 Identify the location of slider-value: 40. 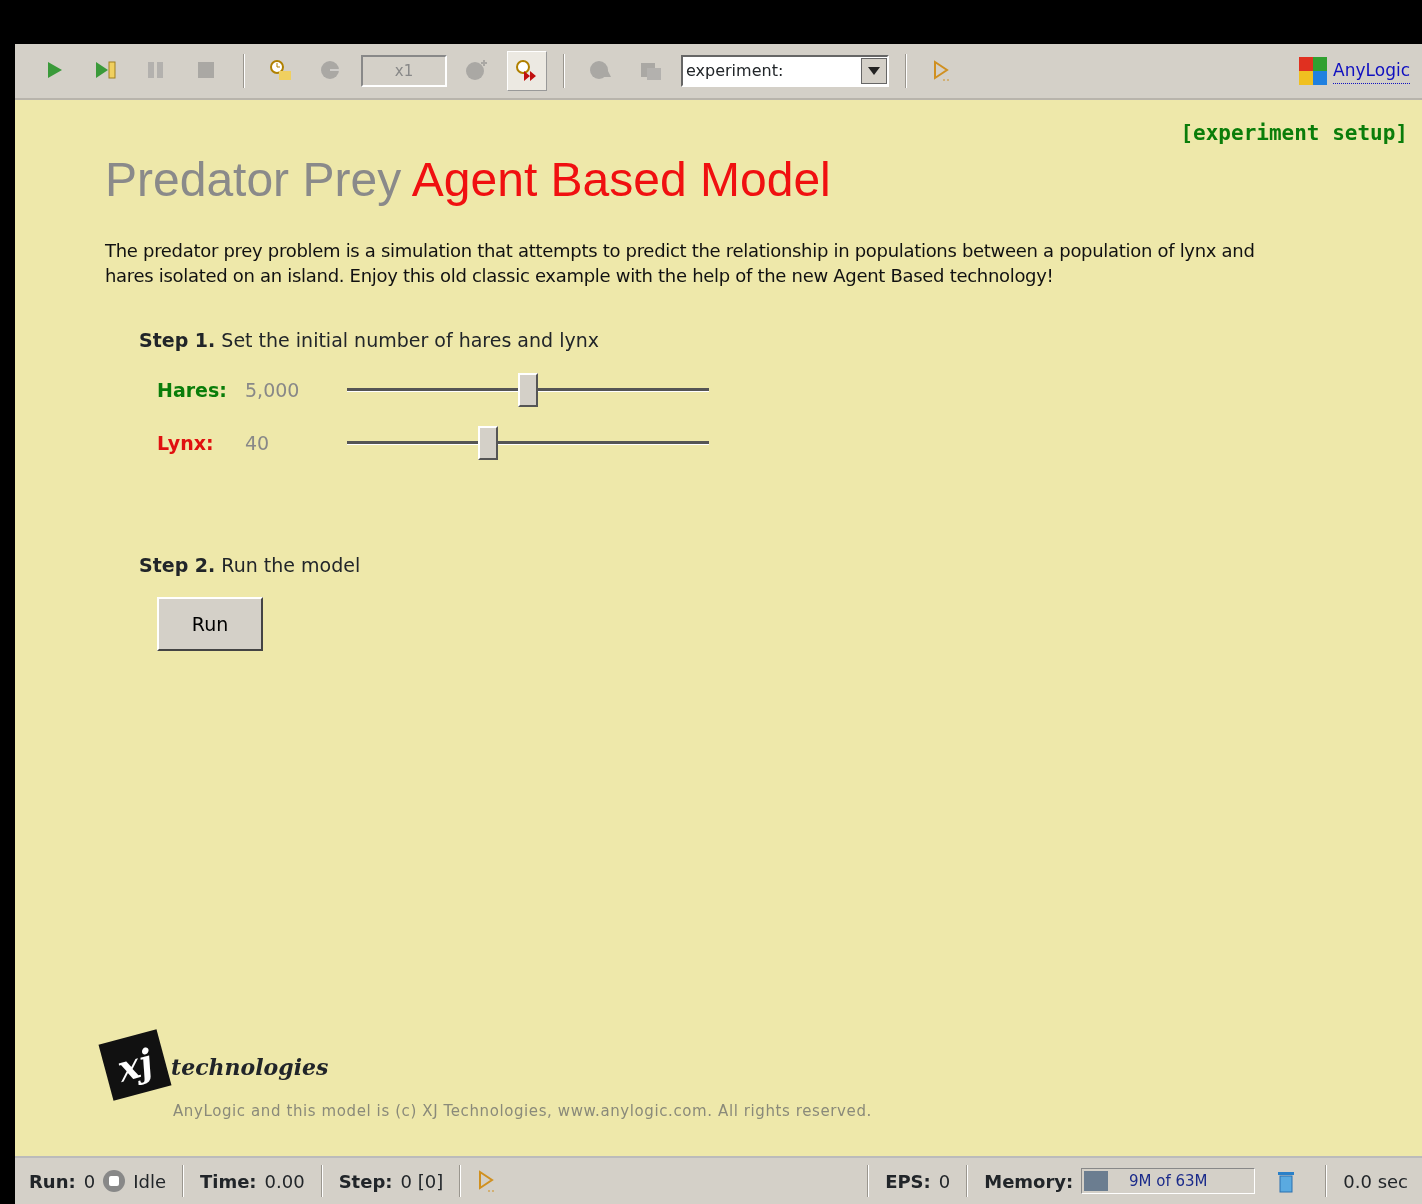
(258, 444).